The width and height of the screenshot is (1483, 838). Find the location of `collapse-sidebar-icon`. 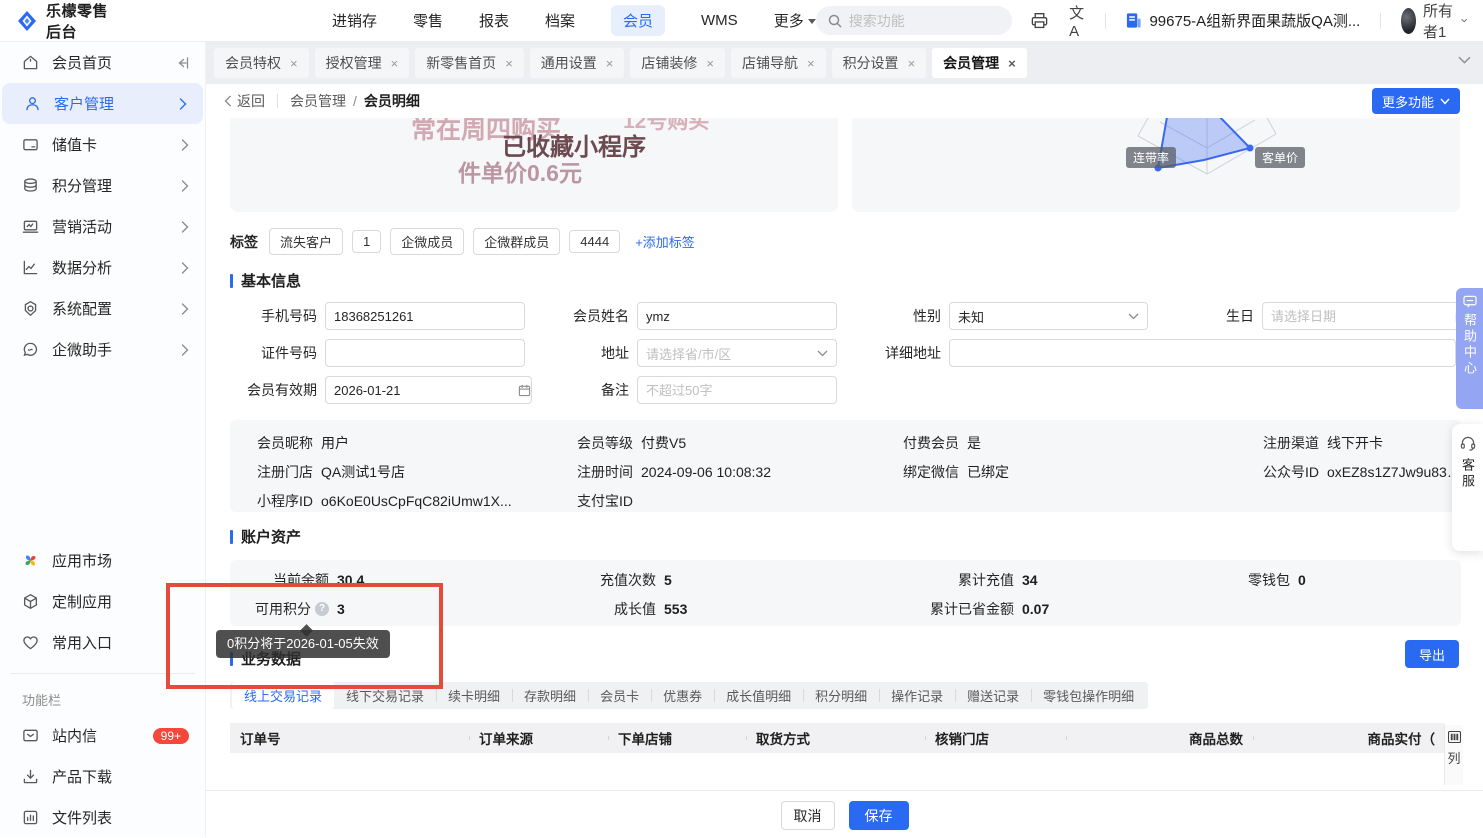

collapse-sidebar-icon is located at coordinates (182, 62).